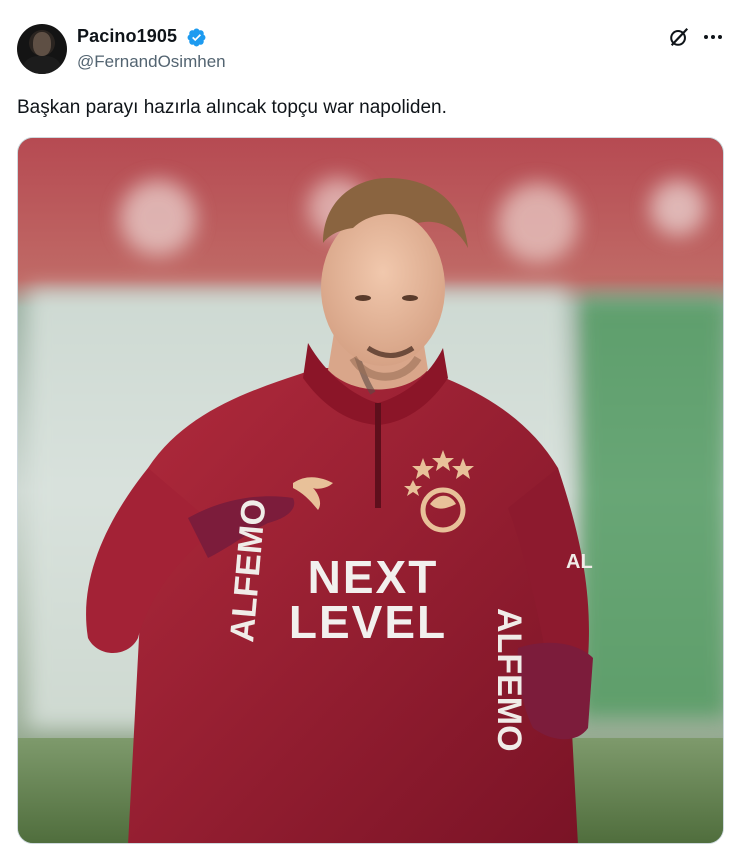  Describe the element at coordinates (713, 37) in the screenshot. I see `more-options-icon` at that location.